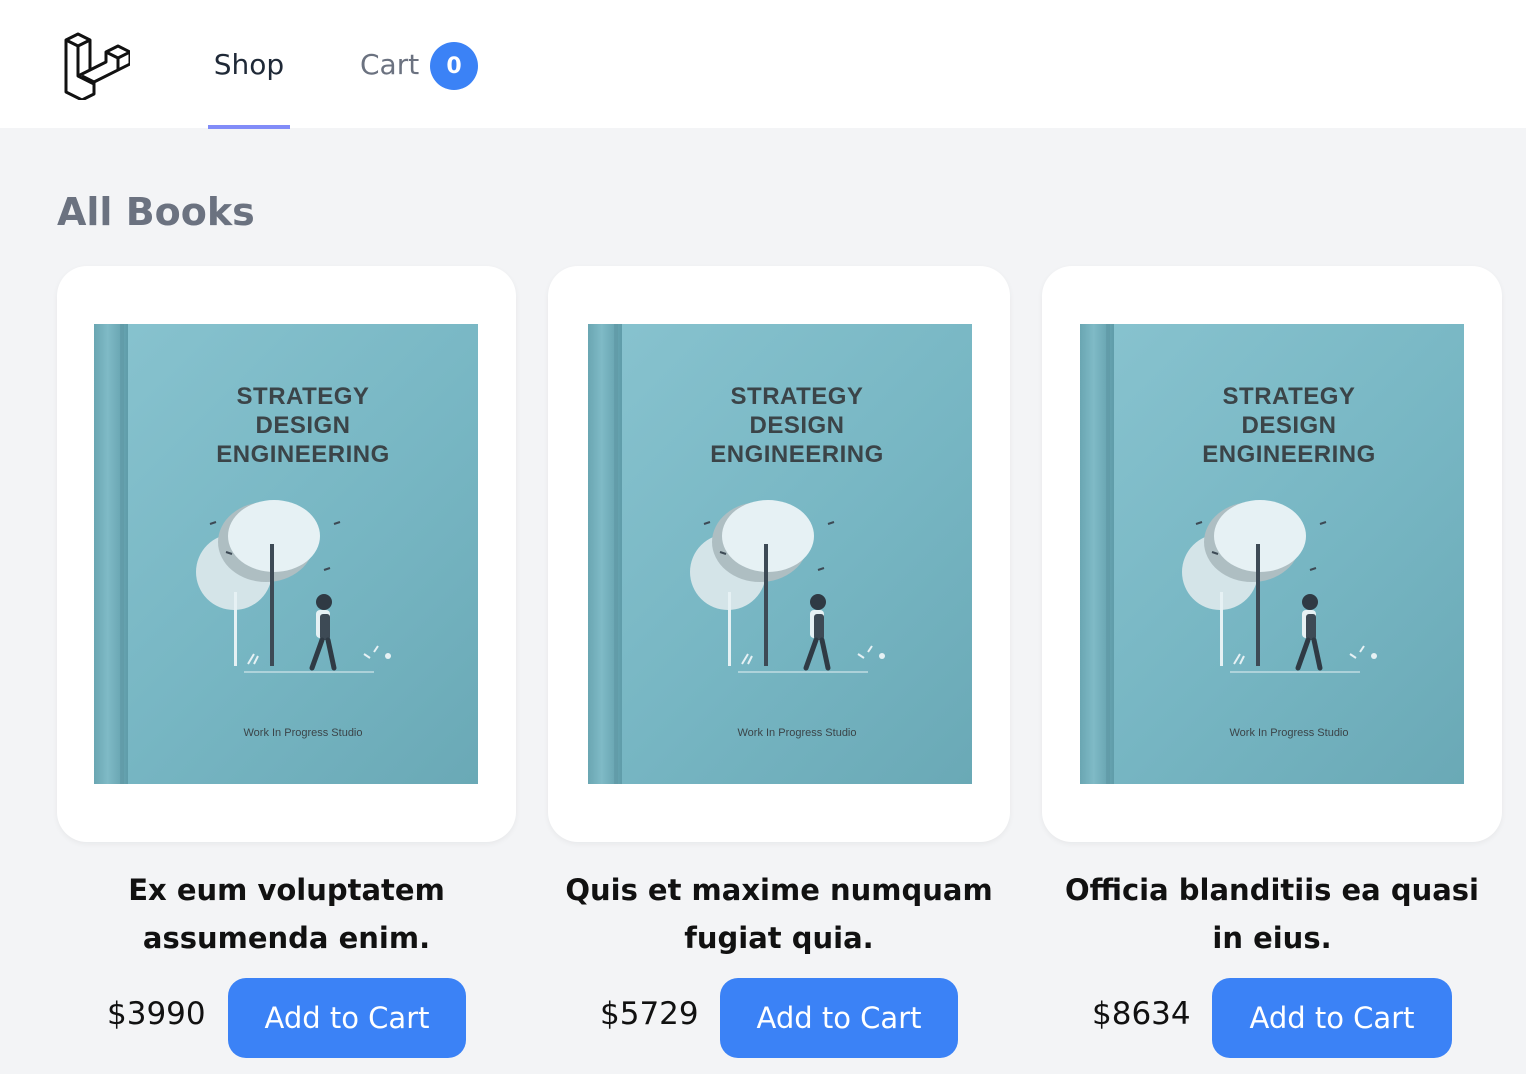  What do you see at coordinates (286, 914) in the screenshot?
I see `book-title: Ex eum voluptatem assumenda enim.` at bounding box center [286, 914].